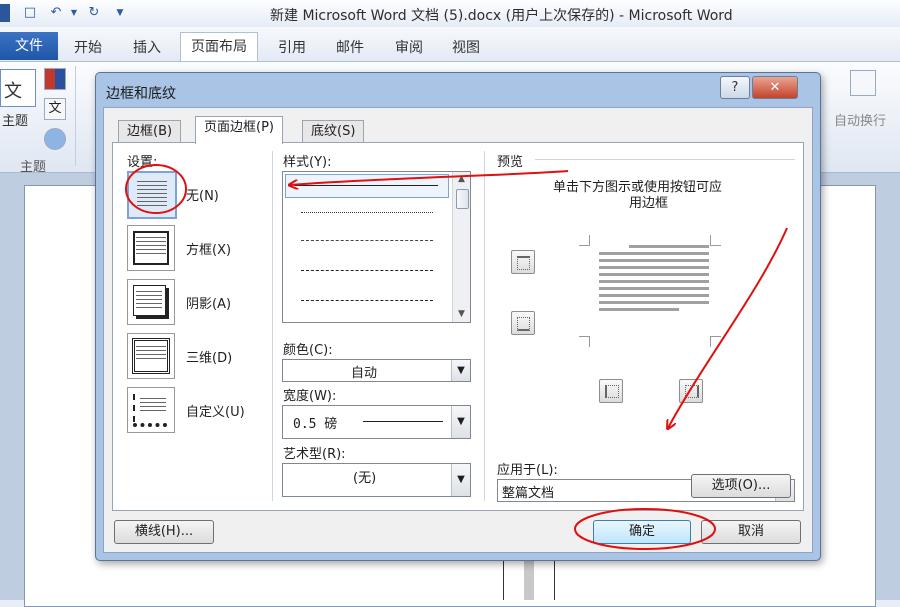 The width and height of the screenshot is (900, 607). What do you see at coordinates (156, 189) in the screenshot?
I see `annotation-circle-none` at bounding box center [156, 189].